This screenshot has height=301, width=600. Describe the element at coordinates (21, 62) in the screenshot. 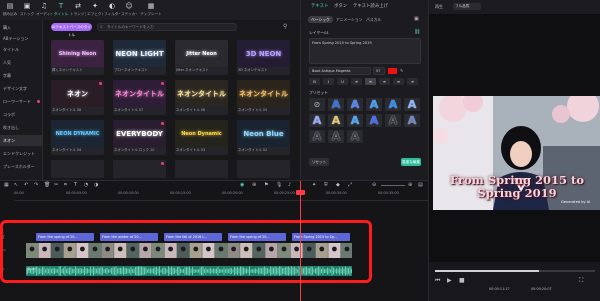

I see `sidebar-item-popular: 人気` at that location.